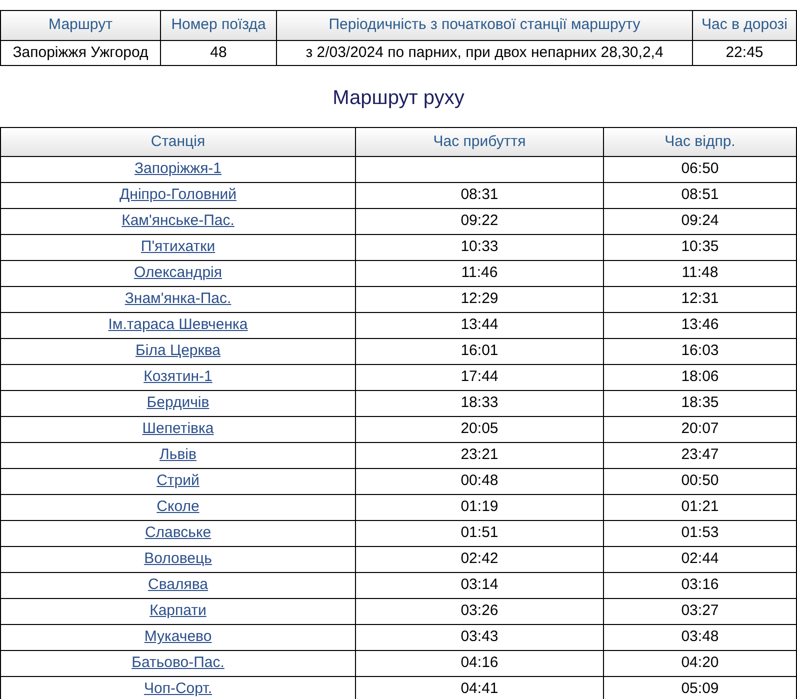 This screenshot has width=797, height=699. Describe the element at coordinates (700, 378) in the screenshot. I see `table-cell: 18:06` at that location.